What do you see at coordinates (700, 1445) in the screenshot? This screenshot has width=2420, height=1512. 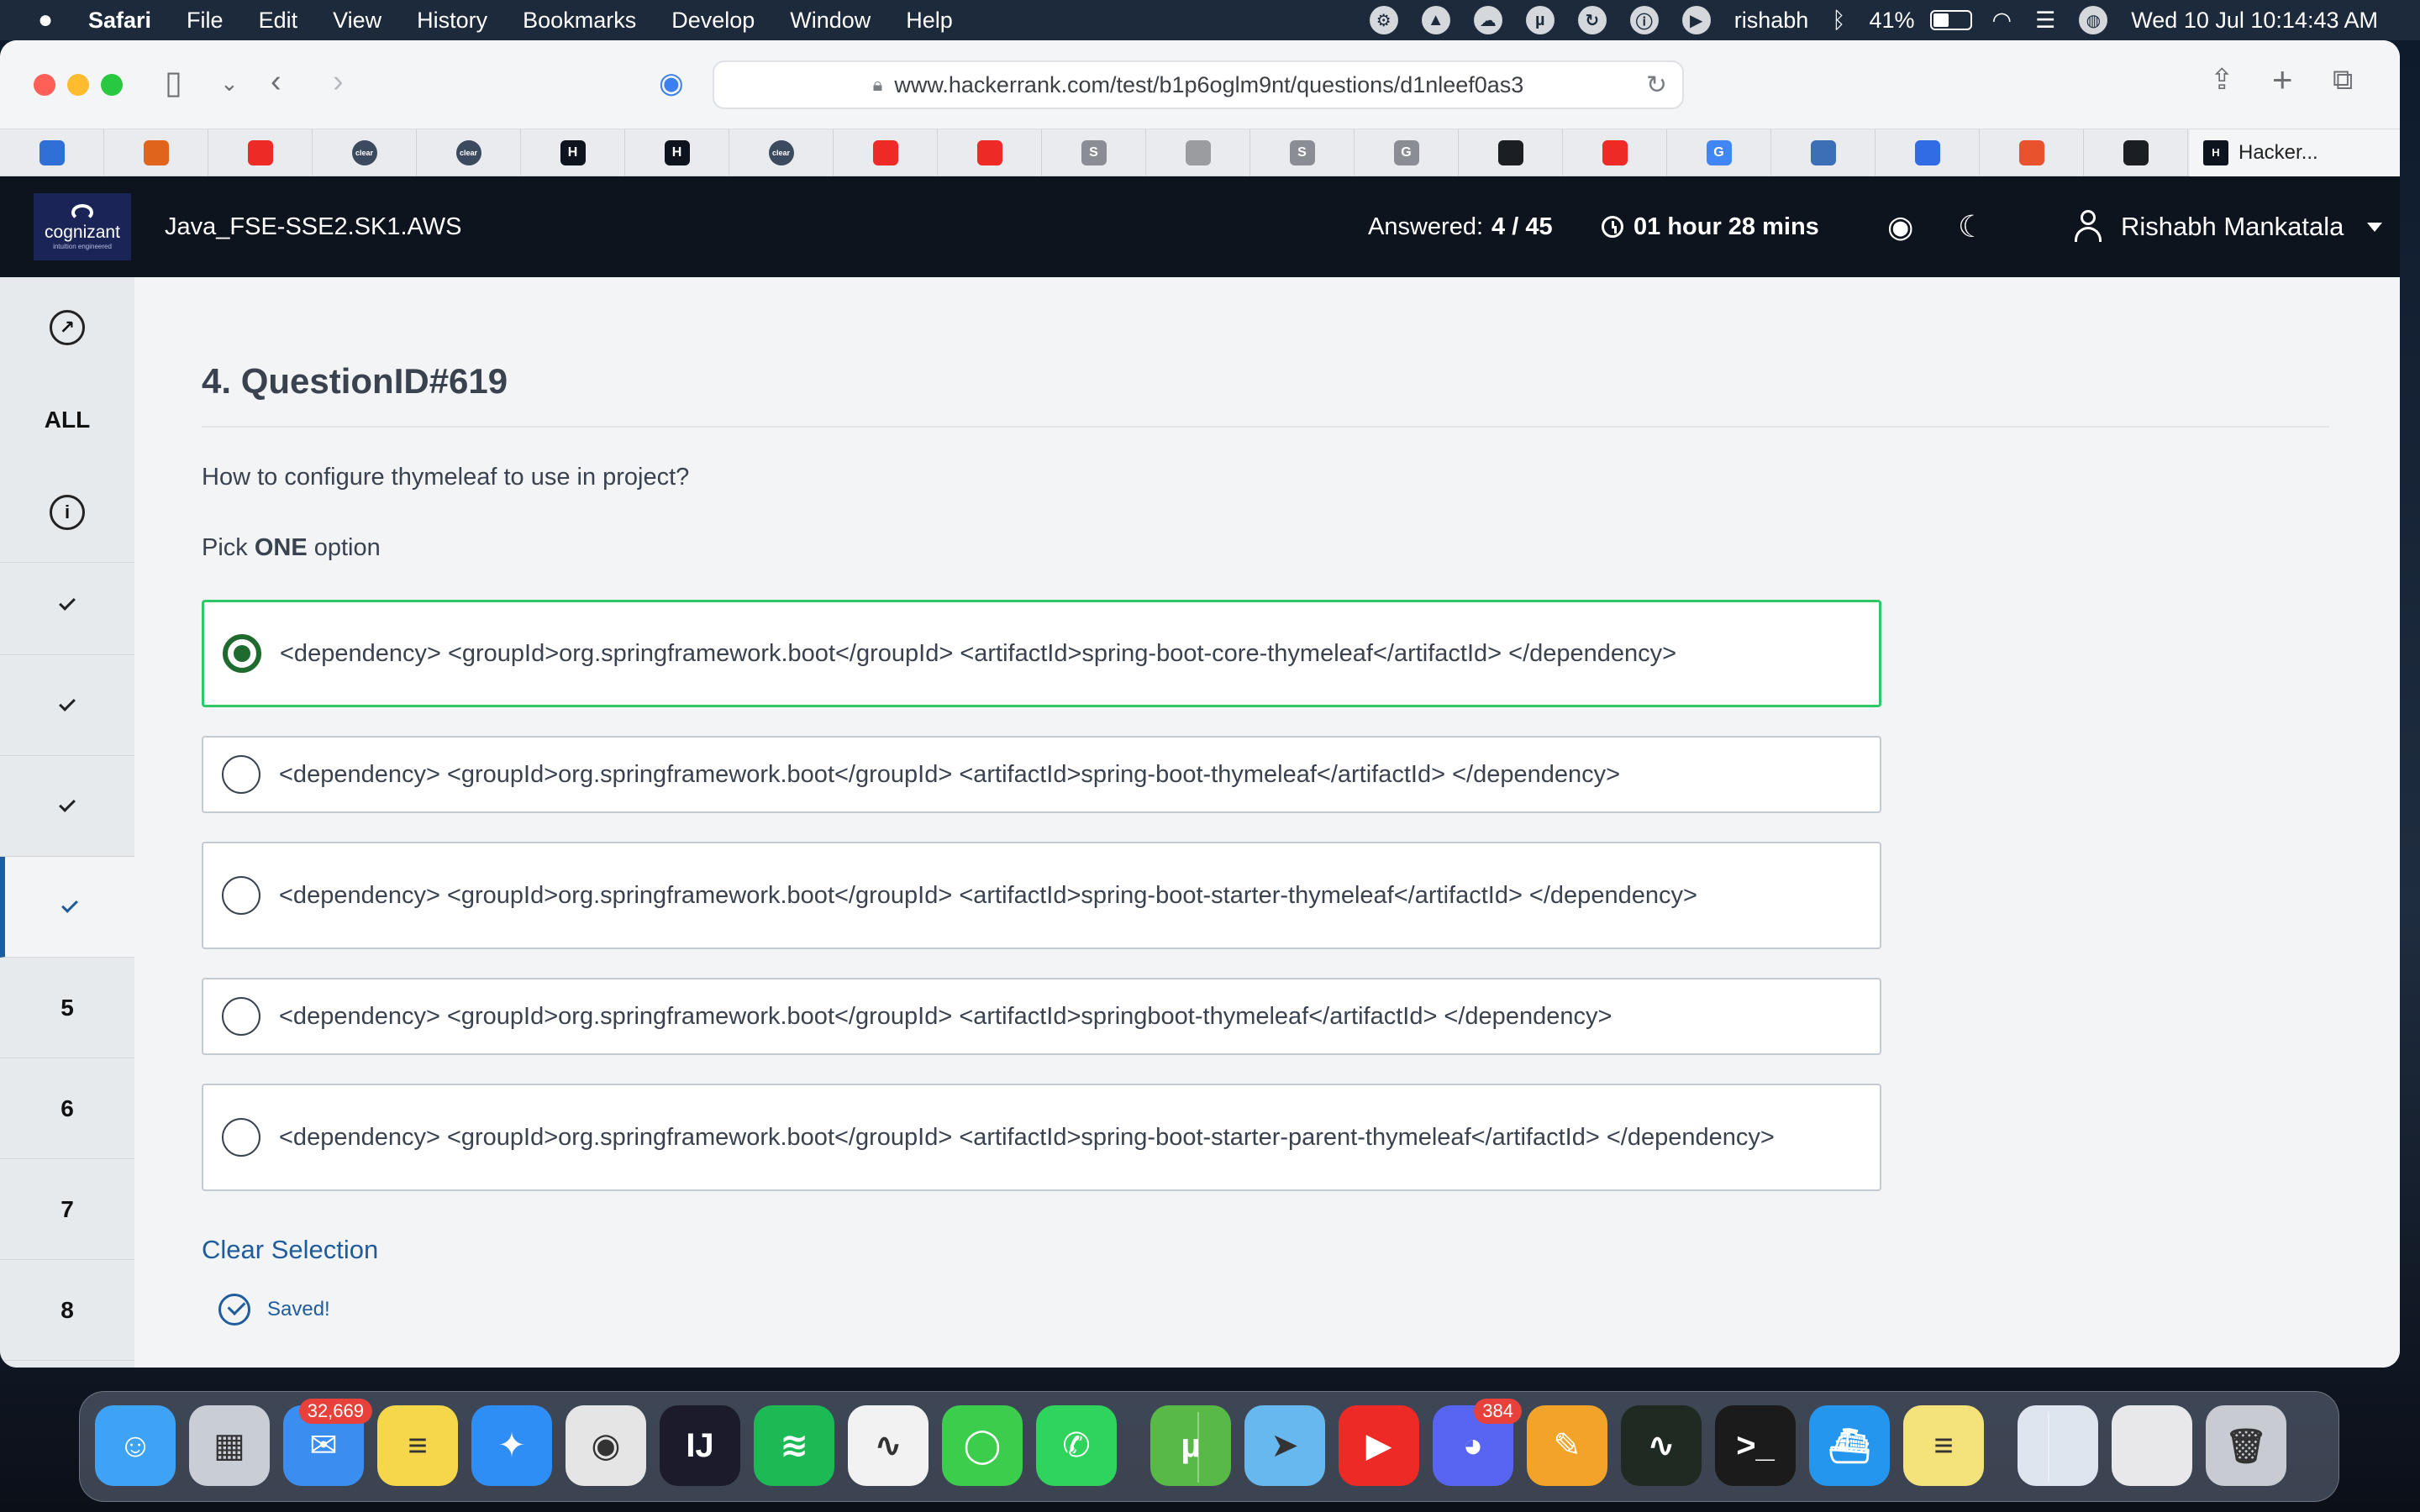 I see `intellij-icon: IJ` at bounding box center [700, 1445].